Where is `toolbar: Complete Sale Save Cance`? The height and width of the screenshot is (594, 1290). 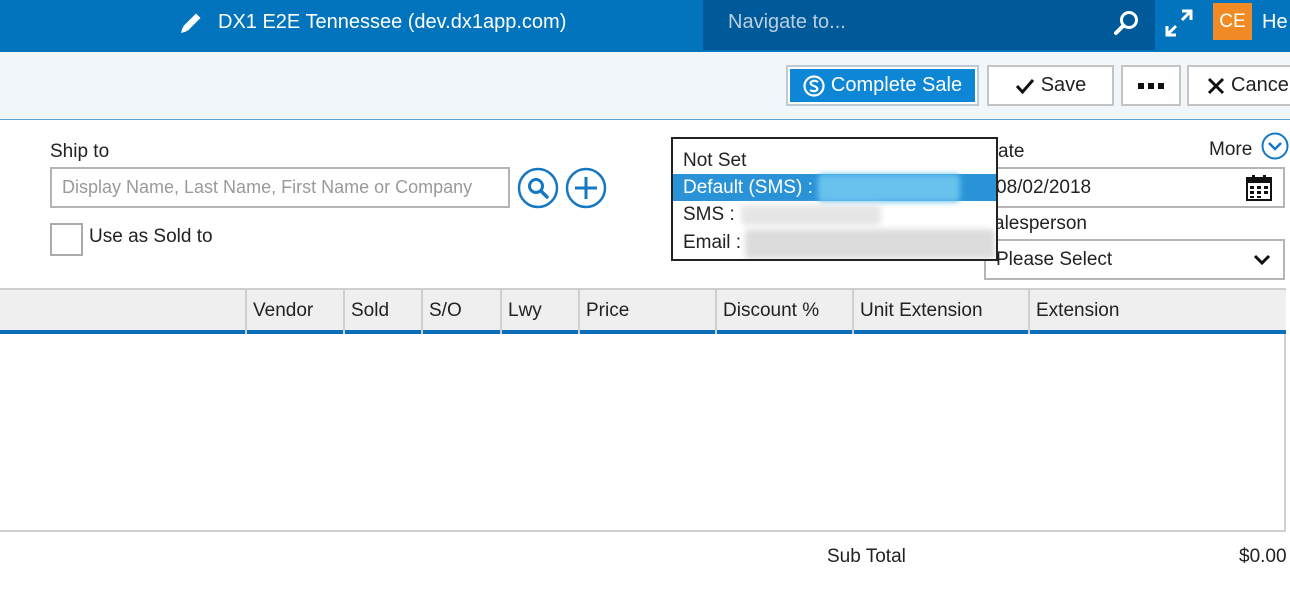
toolbar: Complete Sale Save Cance is located at coordinates (645, 86).